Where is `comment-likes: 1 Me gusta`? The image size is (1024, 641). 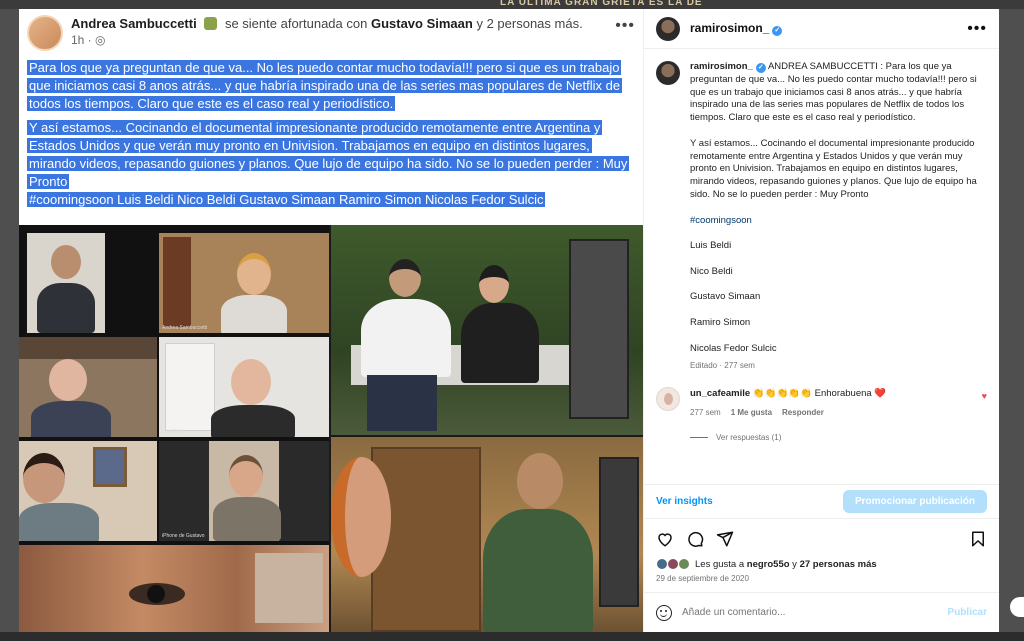
comment-likes: 1 Me gusta is located at coordinates (751, 412).